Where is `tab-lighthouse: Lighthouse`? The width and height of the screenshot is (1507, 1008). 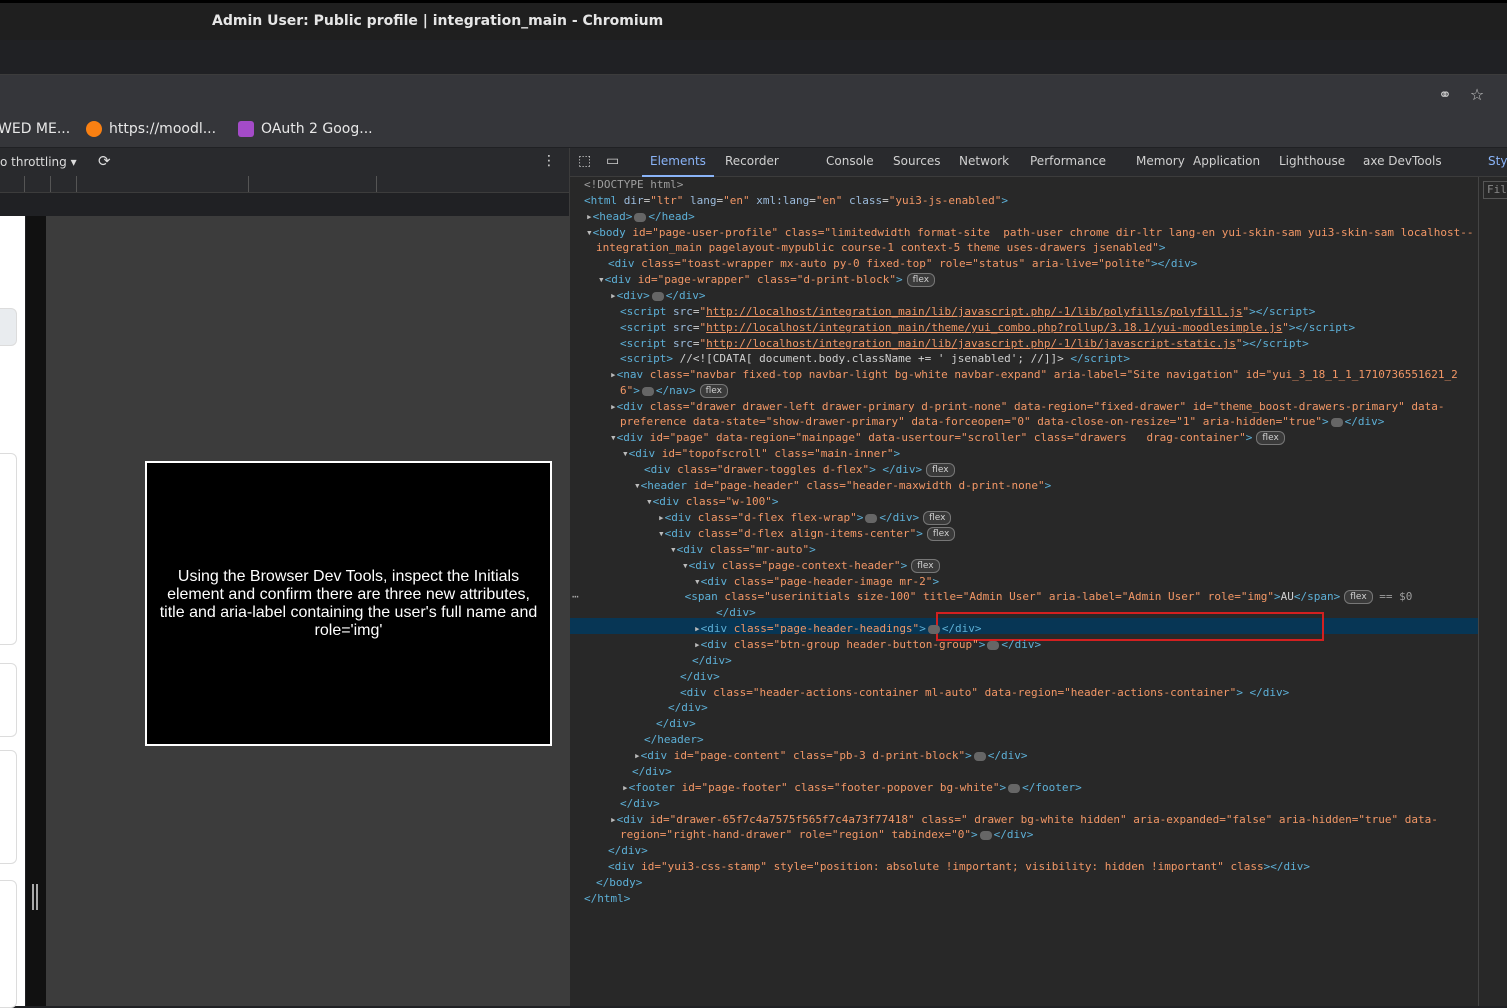 tab-lighthouse: Lighthouse is located at coordinates (1312, 161).